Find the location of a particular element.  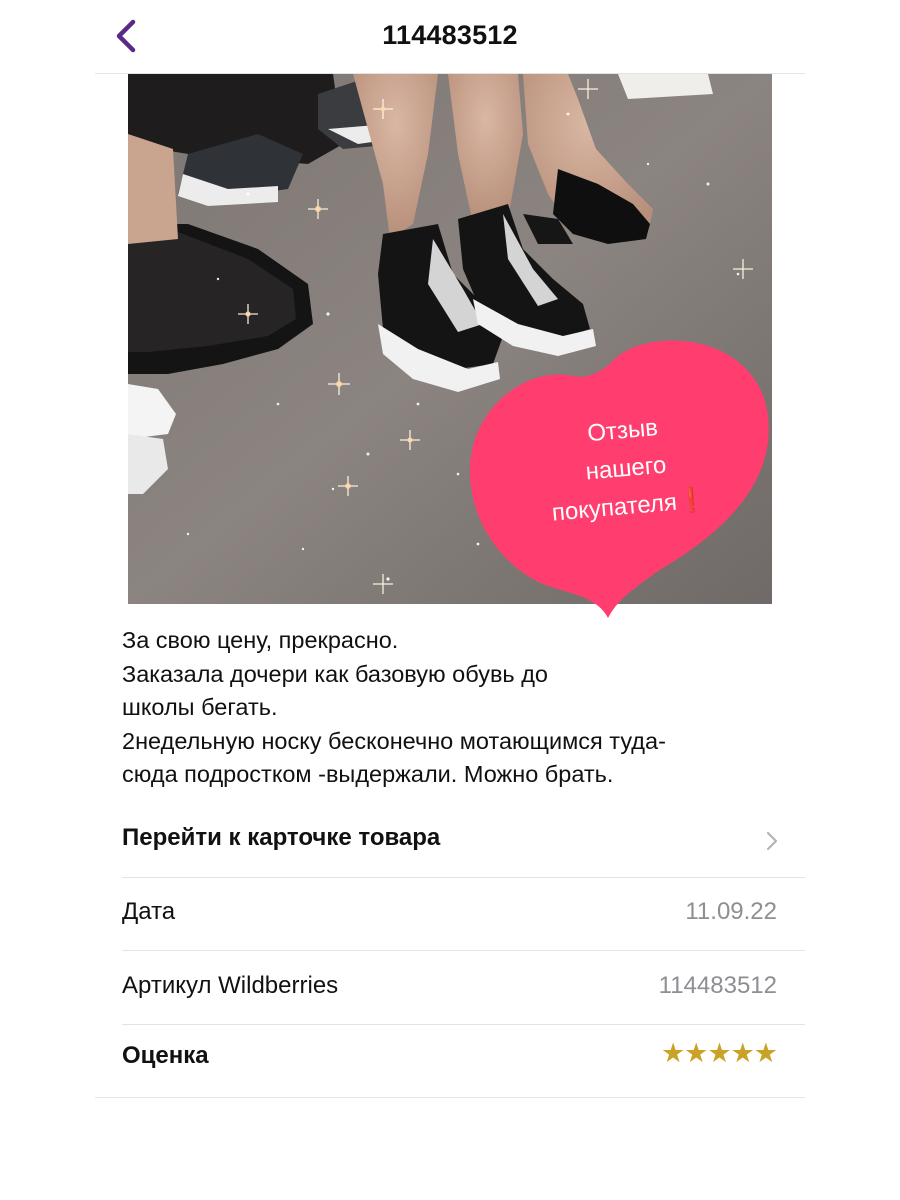

rating-label: Оценка is located at coordinates (165, 1055).